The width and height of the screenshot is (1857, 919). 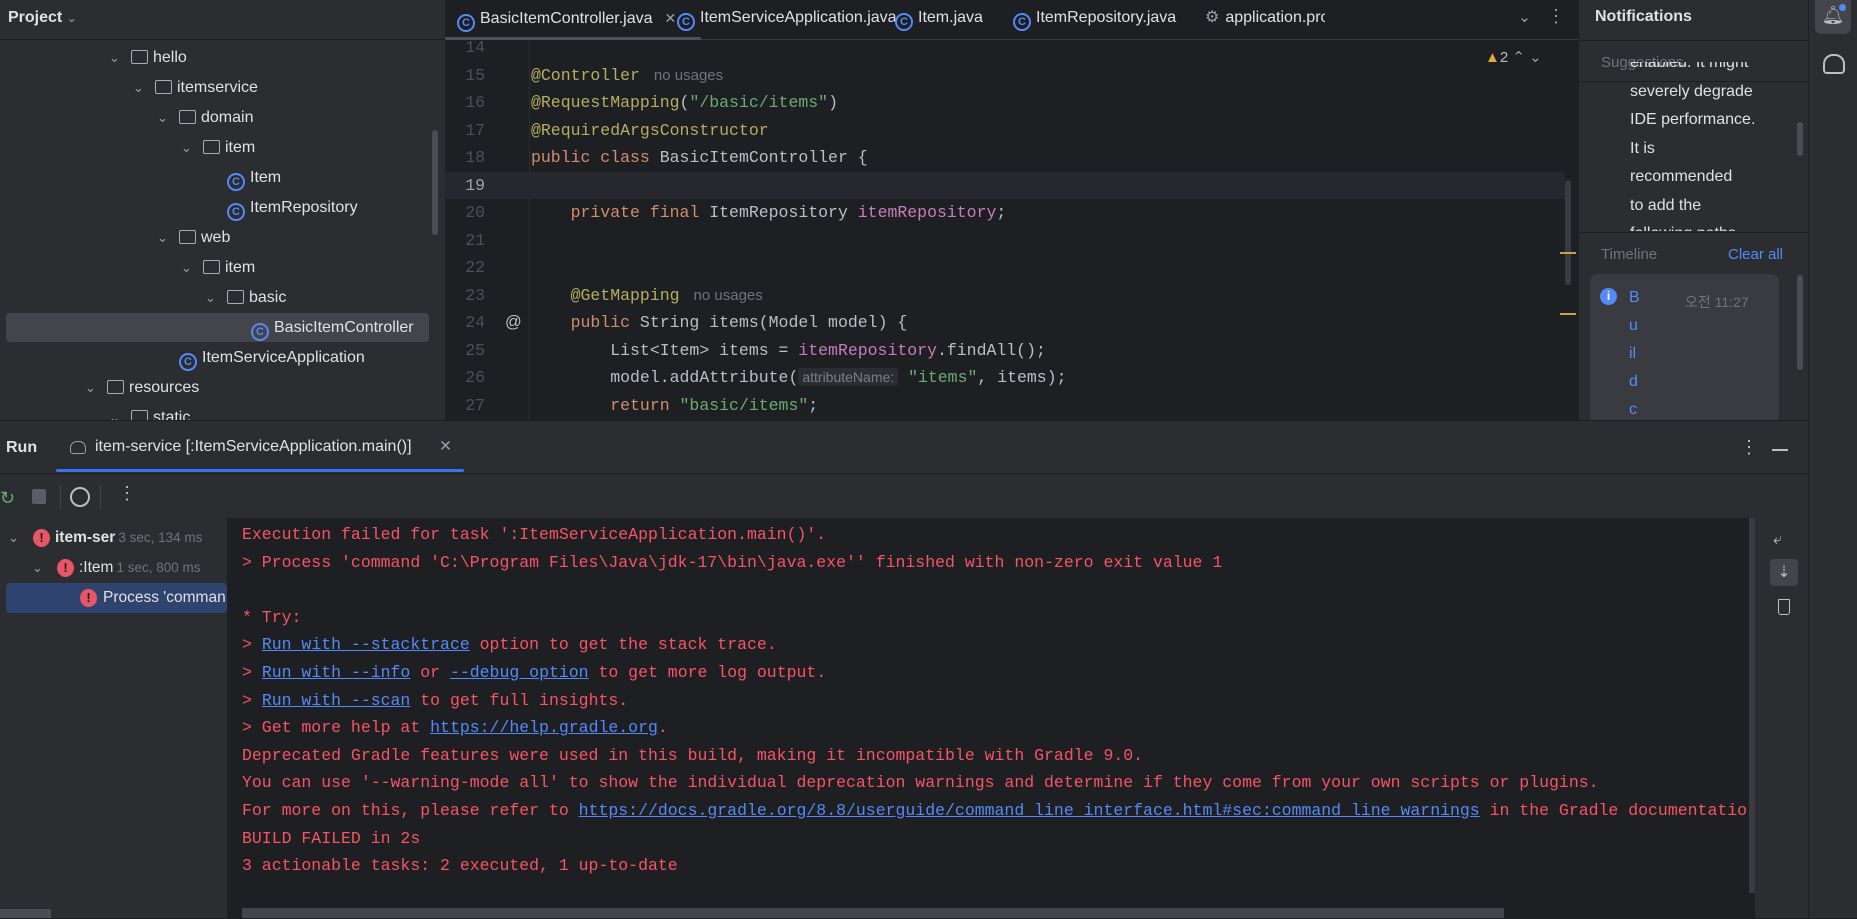 What do you see at coordinates (873, 913) in the screenshot?
I see `console-hscrollbar` at bounding box center [873, 913].